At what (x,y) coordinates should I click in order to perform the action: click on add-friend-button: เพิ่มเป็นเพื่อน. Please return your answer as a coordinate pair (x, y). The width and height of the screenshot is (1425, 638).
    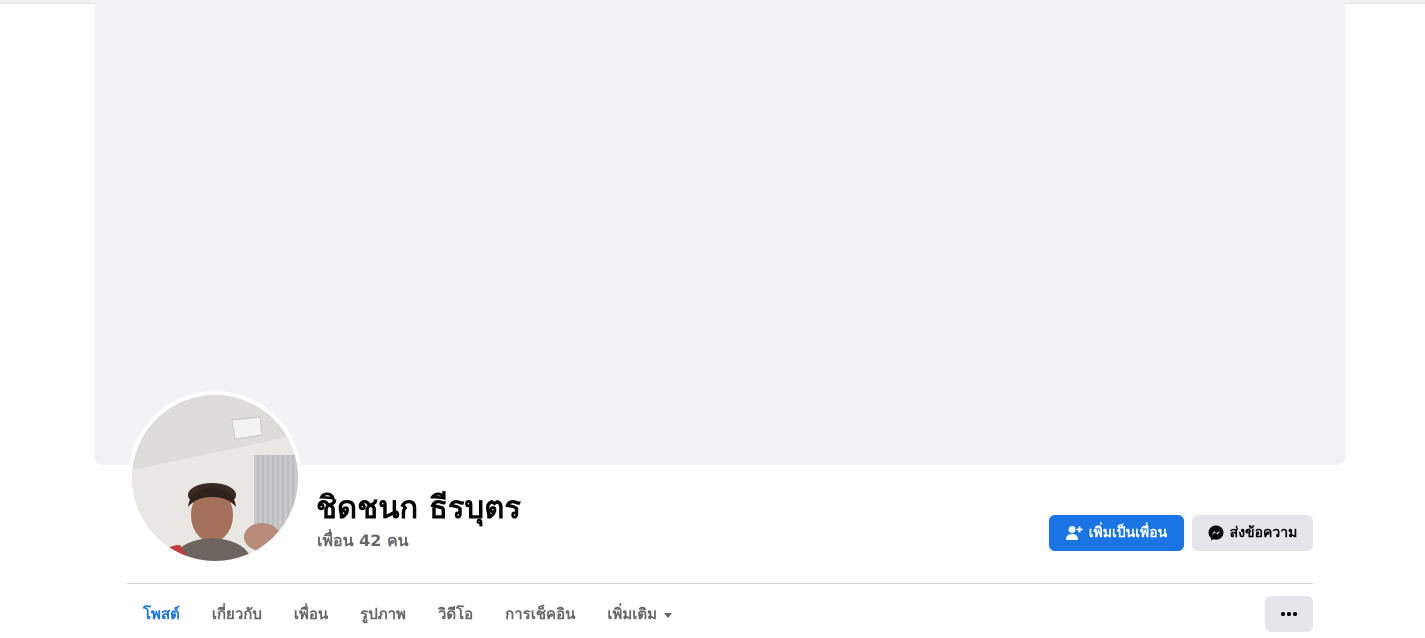
    Looking at the image, I should click on (1116, 533).